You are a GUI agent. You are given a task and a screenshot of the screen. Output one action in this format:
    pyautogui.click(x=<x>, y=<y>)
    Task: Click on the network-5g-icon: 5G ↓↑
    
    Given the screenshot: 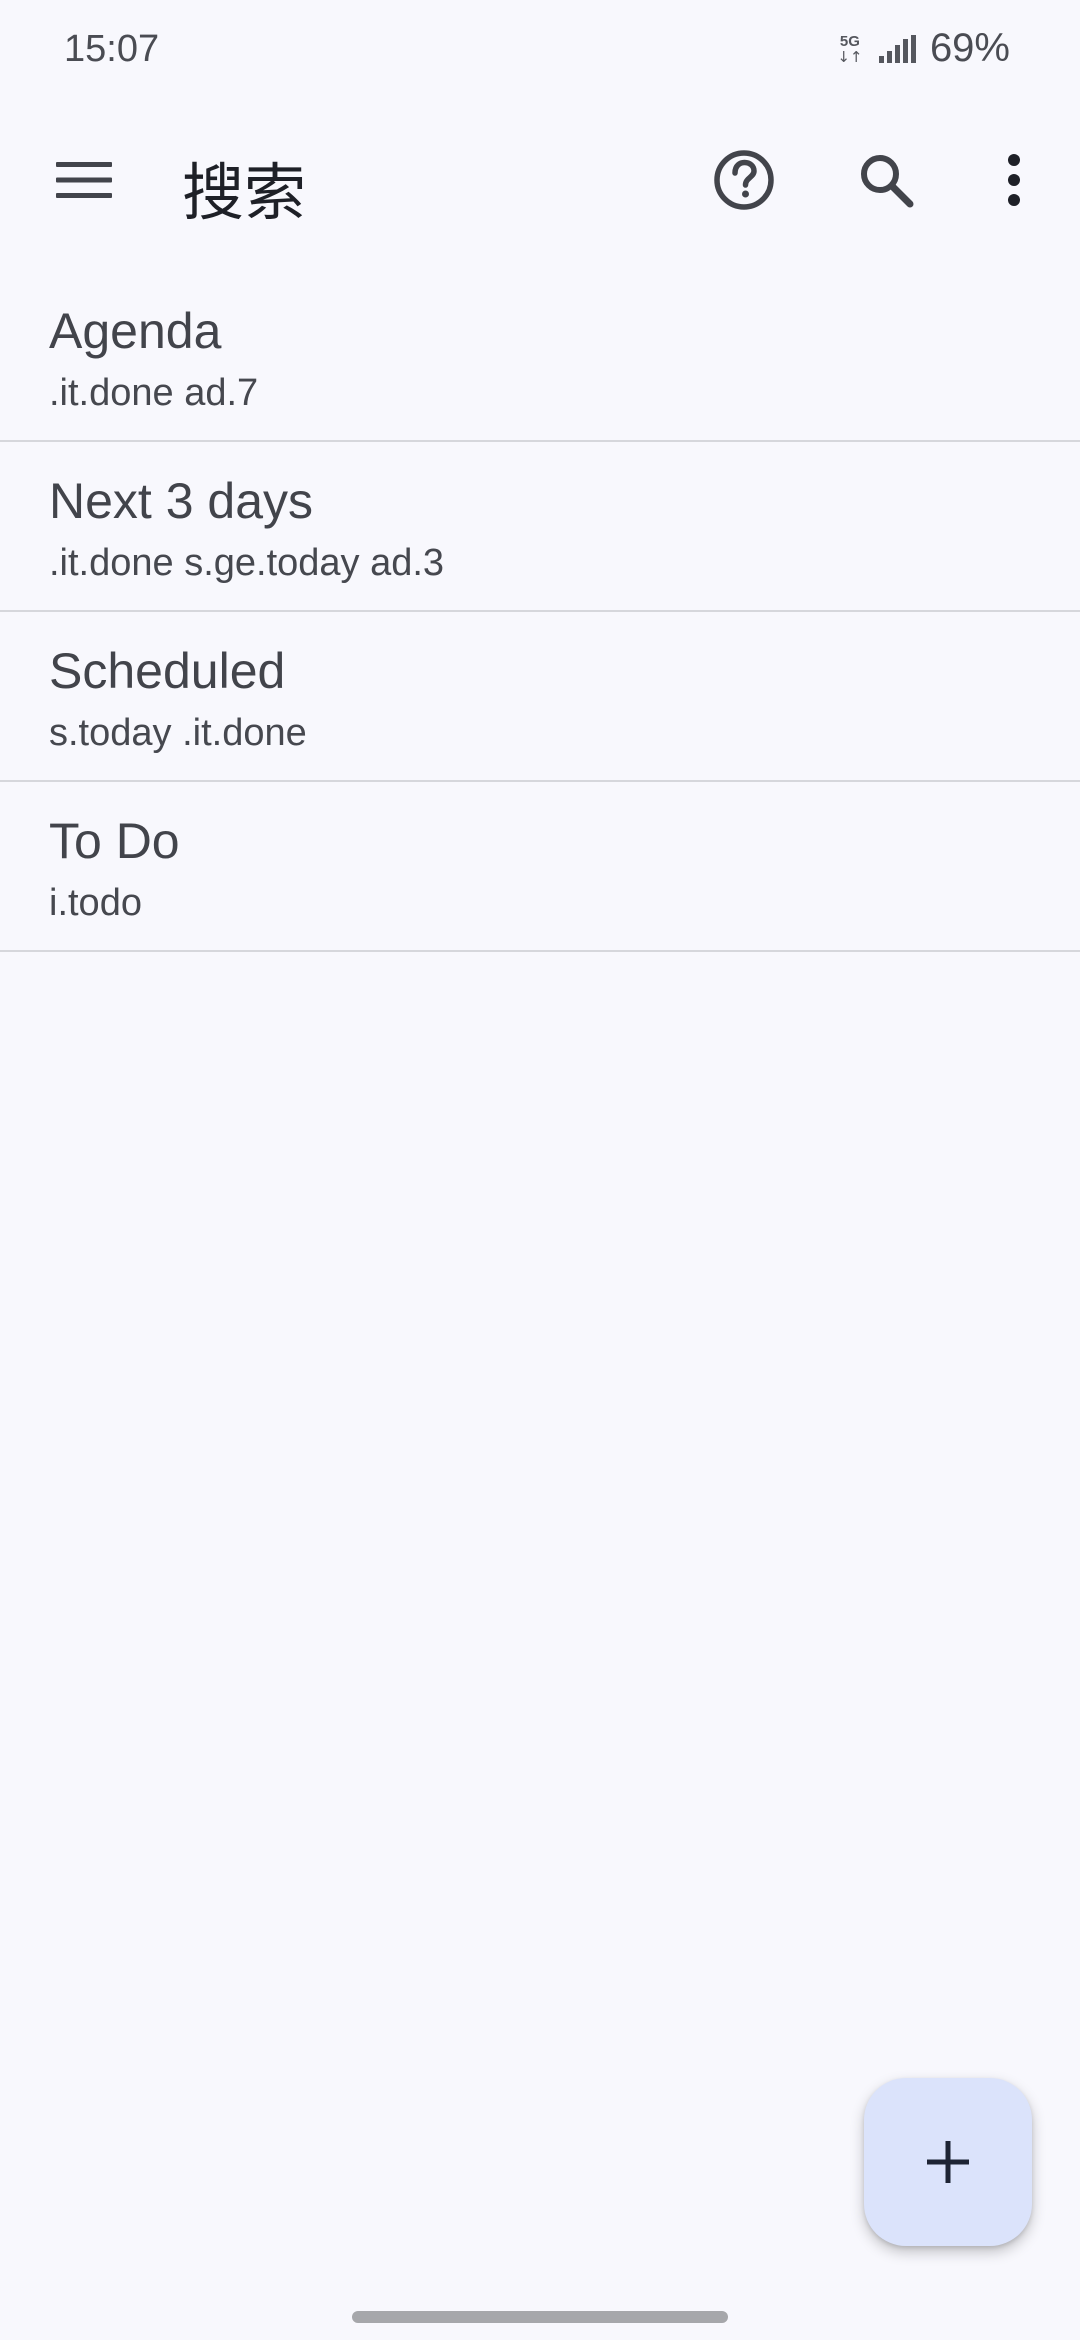 What is the action you would take?
    pyautogui.click(x=850, y=49)
    